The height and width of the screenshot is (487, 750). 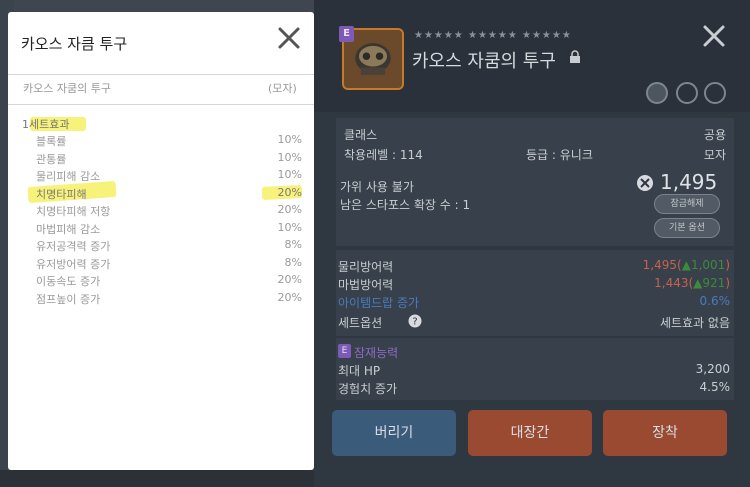 What do you see at coordinates (68, 229) in the screenshot?
I see `effect-label: 마법피해 감소` at bounding box center [68, 229].